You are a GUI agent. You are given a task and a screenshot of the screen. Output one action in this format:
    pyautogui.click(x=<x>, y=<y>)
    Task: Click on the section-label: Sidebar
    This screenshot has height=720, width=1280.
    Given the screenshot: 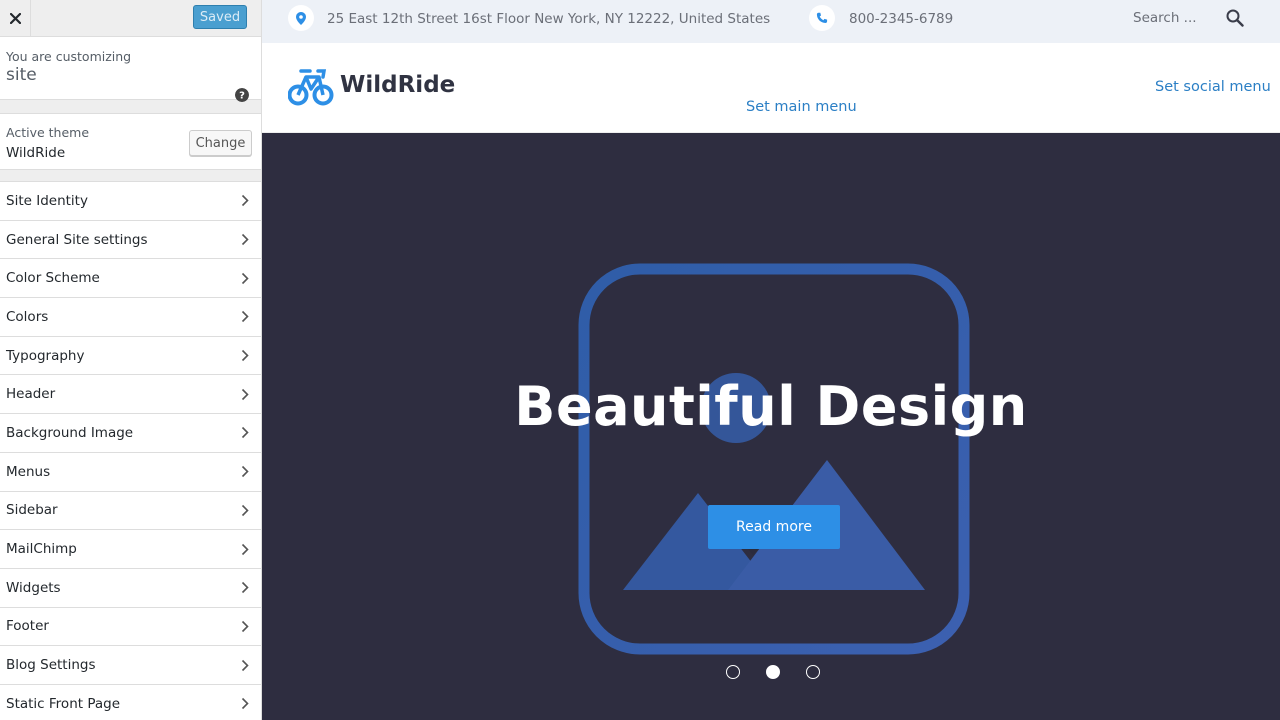 What is the action you would take?
    pyautogui.click(x=32, y=510)
    